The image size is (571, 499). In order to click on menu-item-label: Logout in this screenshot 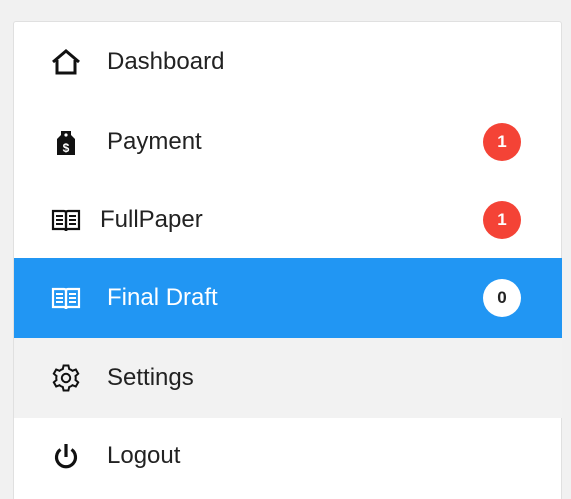, I will do `click(144, 455)`.